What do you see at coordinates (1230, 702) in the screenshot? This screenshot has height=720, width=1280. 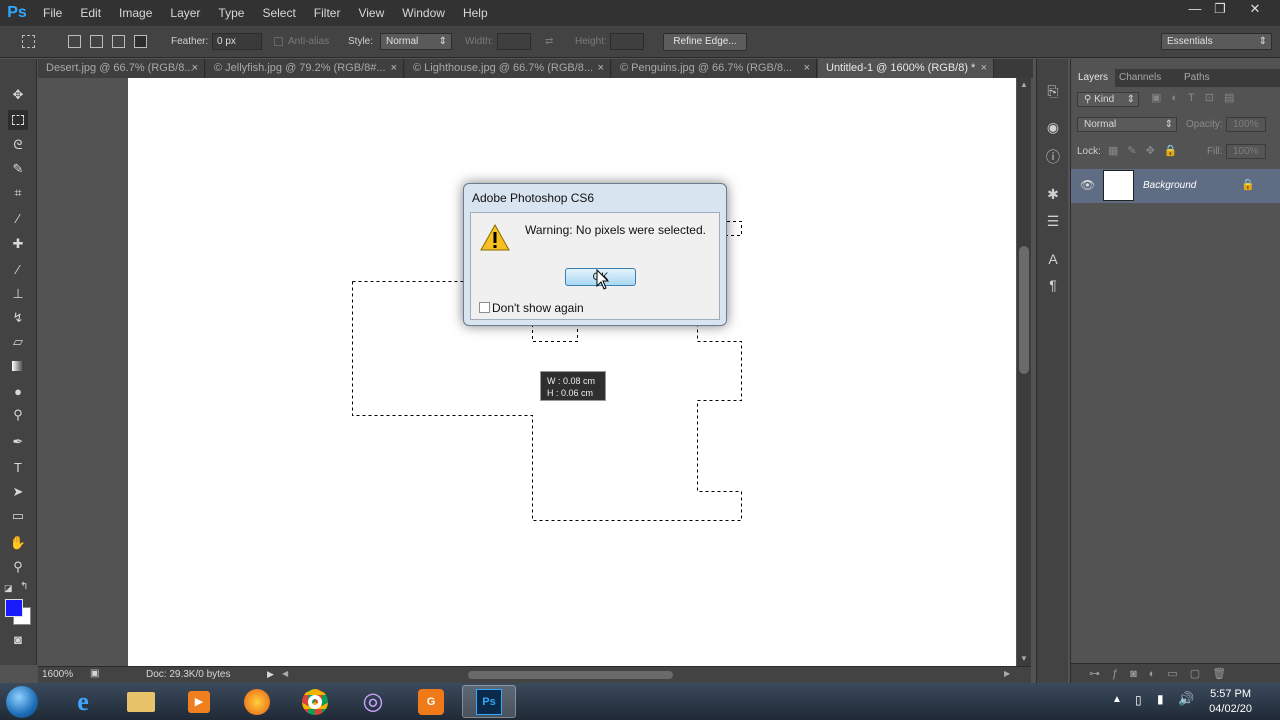 I see `taskbar-clock: 5:57 PM 04/02/20` at bounding box center [1230, 702].